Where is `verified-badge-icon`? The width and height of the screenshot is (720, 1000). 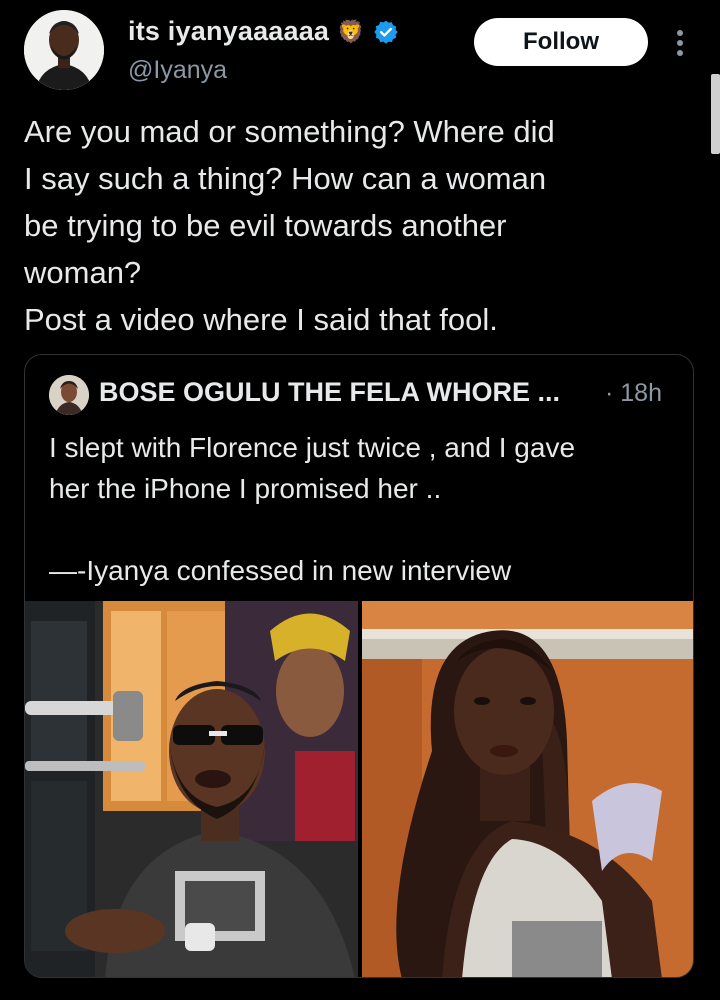
verified-badge-icon is located at coordinates (386, 32).